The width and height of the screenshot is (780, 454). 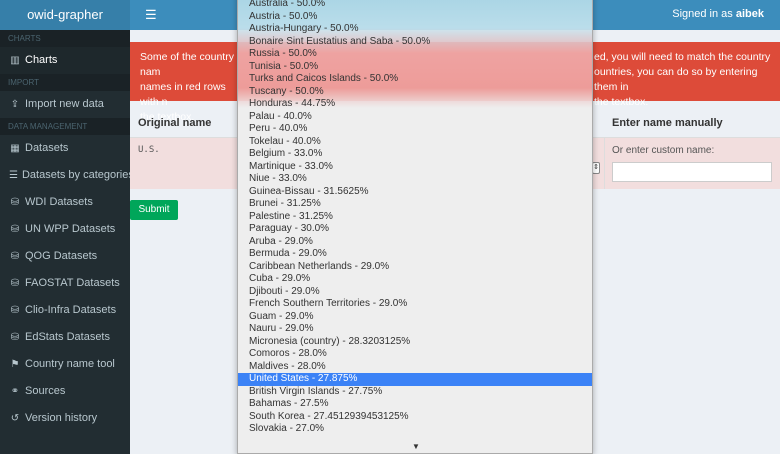 What do you see at coordinates (61, 418) in the screenshot?
I see `sidebar-item-label: Version history` at bounding box center [61, 418].